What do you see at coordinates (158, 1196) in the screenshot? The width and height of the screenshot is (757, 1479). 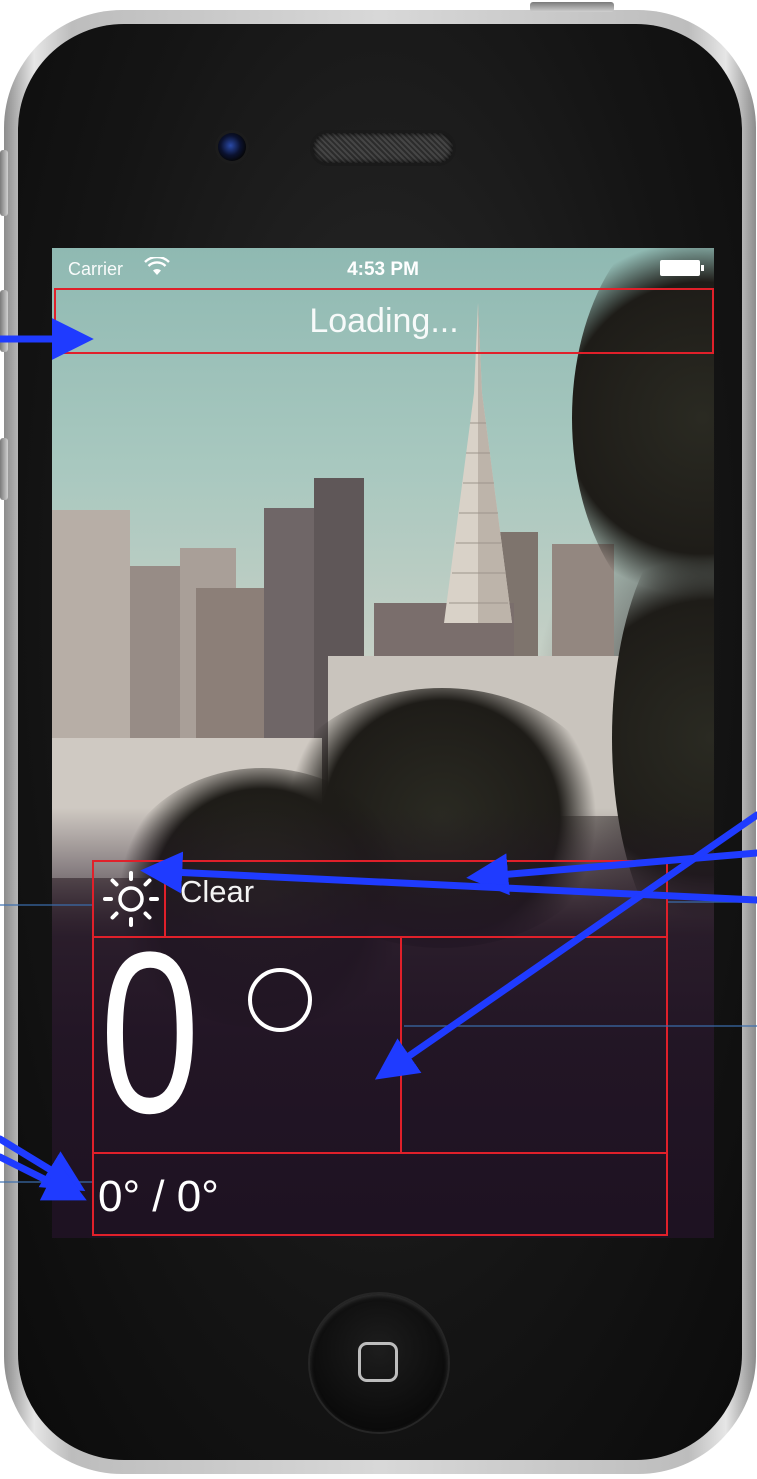 I see `hi-lo-label: 0° / 0°` at bounding box center [158, 1196].